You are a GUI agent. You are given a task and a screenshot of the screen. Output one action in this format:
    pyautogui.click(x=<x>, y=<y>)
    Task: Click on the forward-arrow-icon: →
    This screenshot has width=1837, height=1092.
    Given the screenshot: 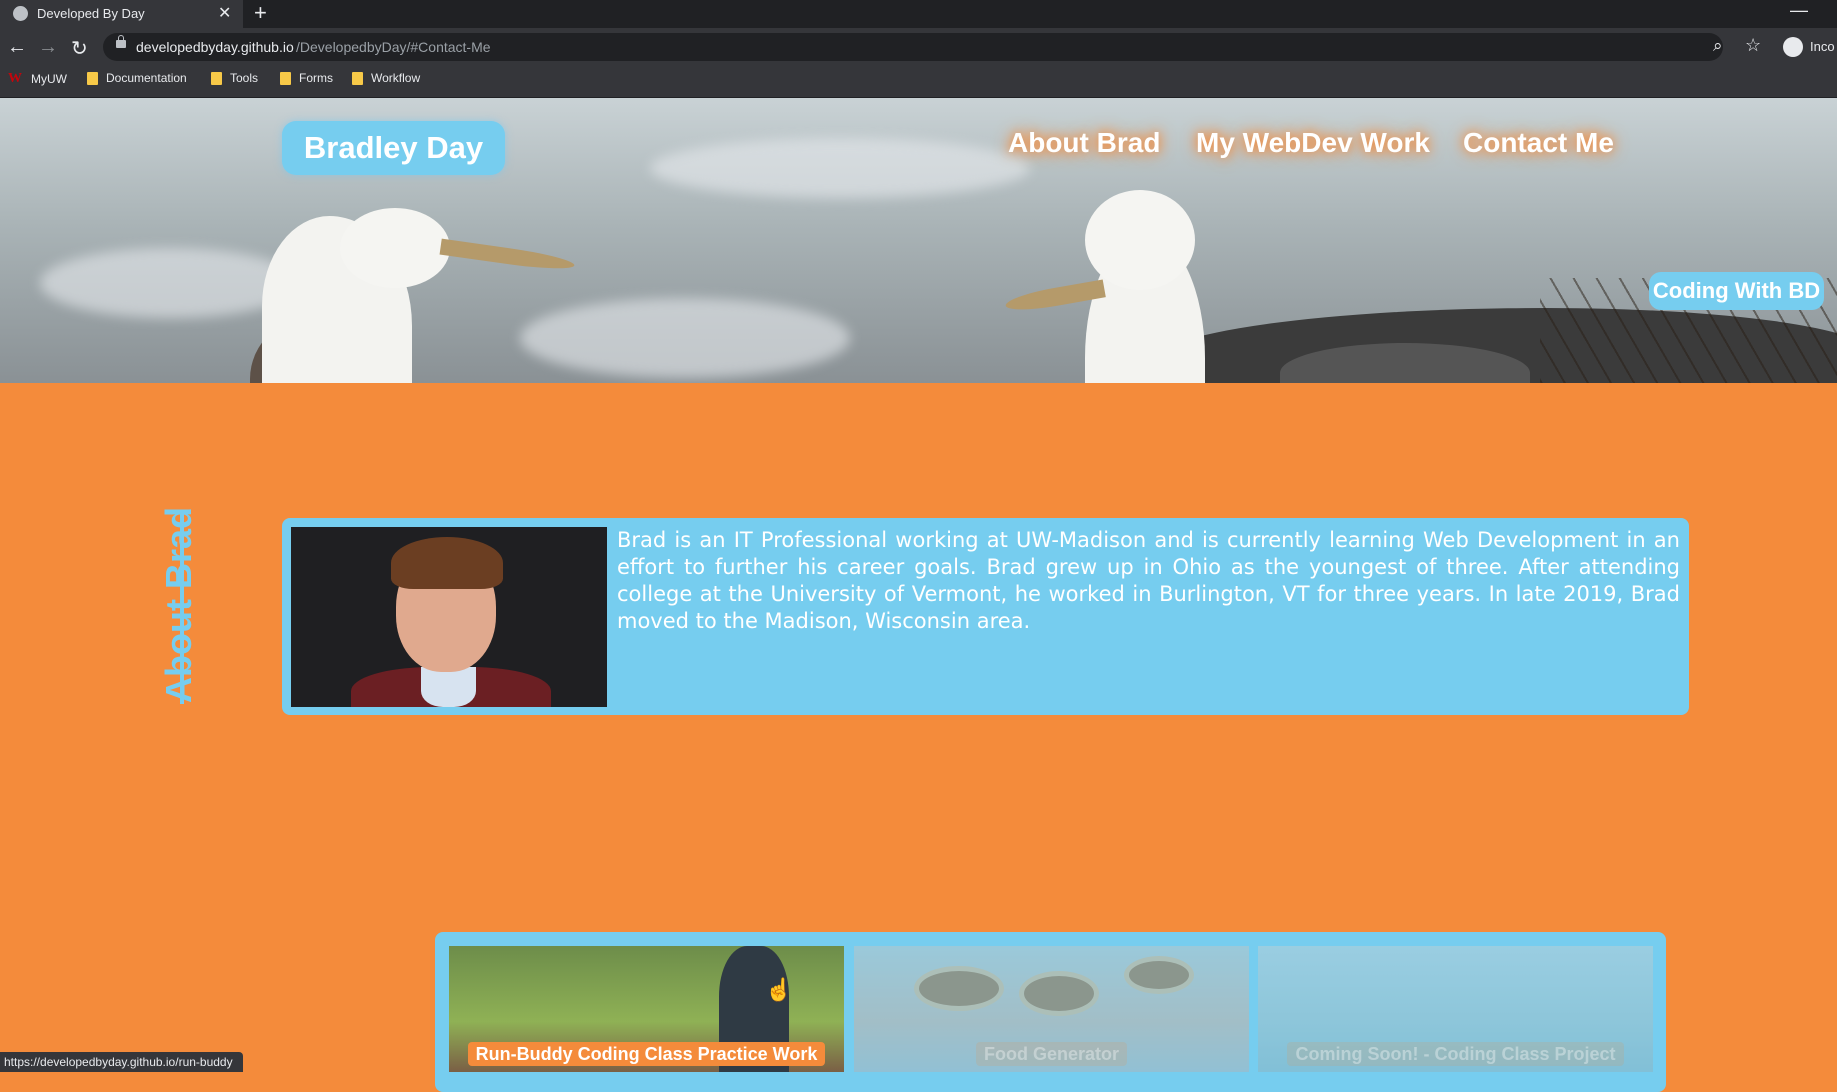 What is the action you would take?
    pyautogui.click(x=48, y=47)
    